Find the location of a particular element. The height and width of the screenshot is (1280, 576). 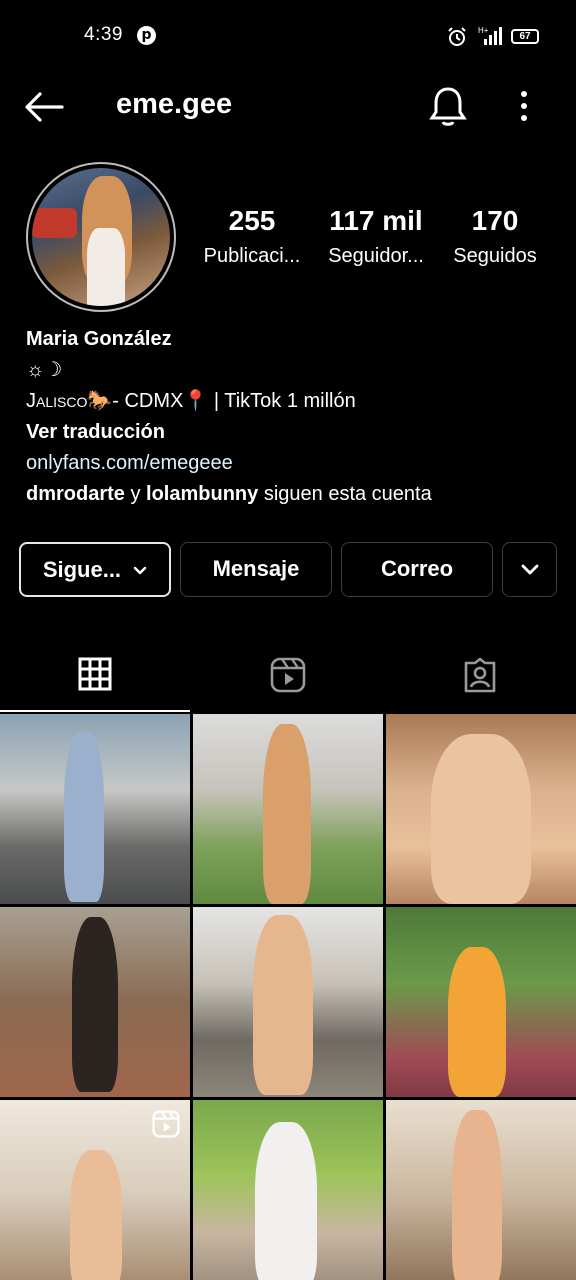

tagged-icon is located at coordinates (480, 675).